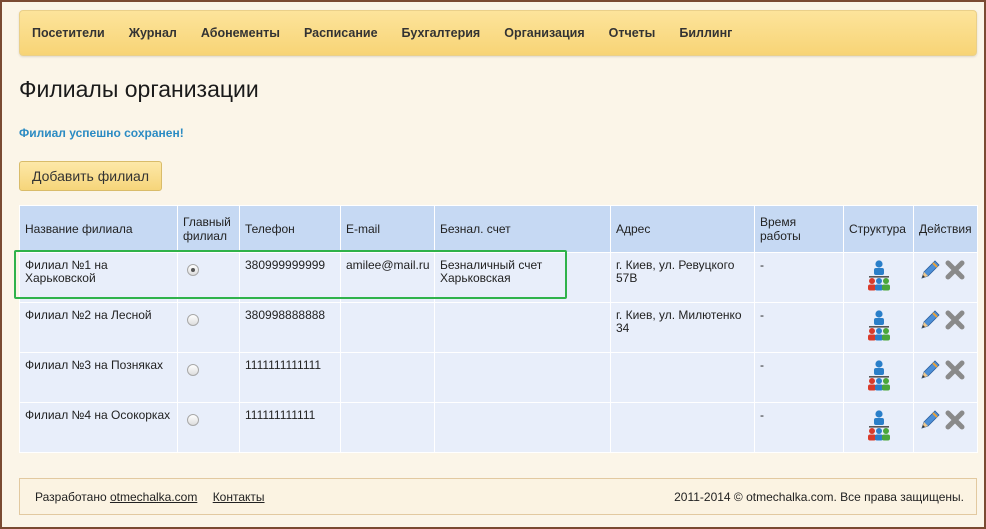 The width and height of the screenshot is (986, 529). Describe the element at coordinates (90, 176) in the screenshot. I see `add-branch-button: Добавить филиал` at that location.